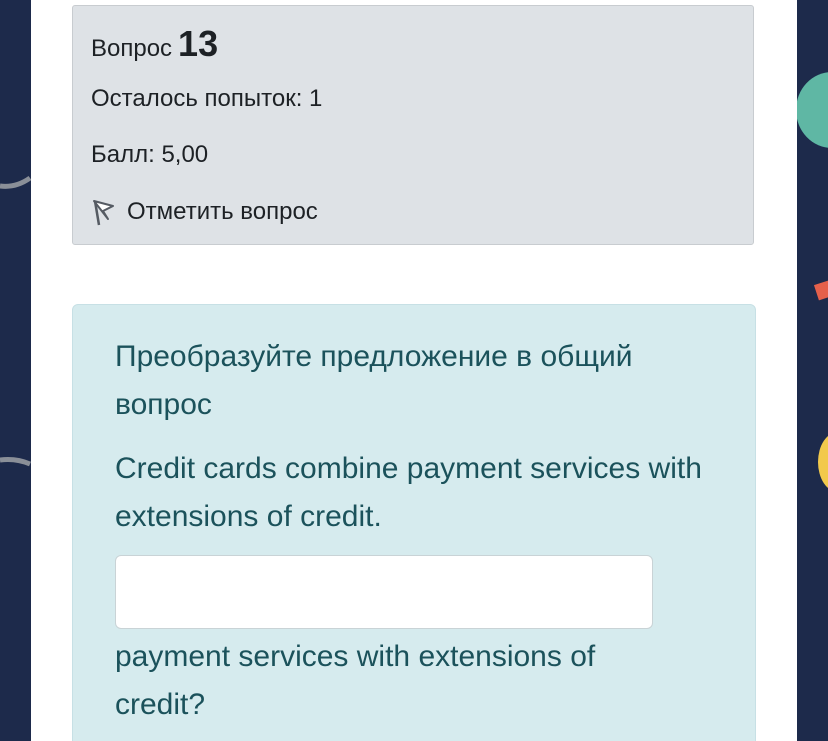  I want to click on question-label: Вопрос, so click(132, 48).